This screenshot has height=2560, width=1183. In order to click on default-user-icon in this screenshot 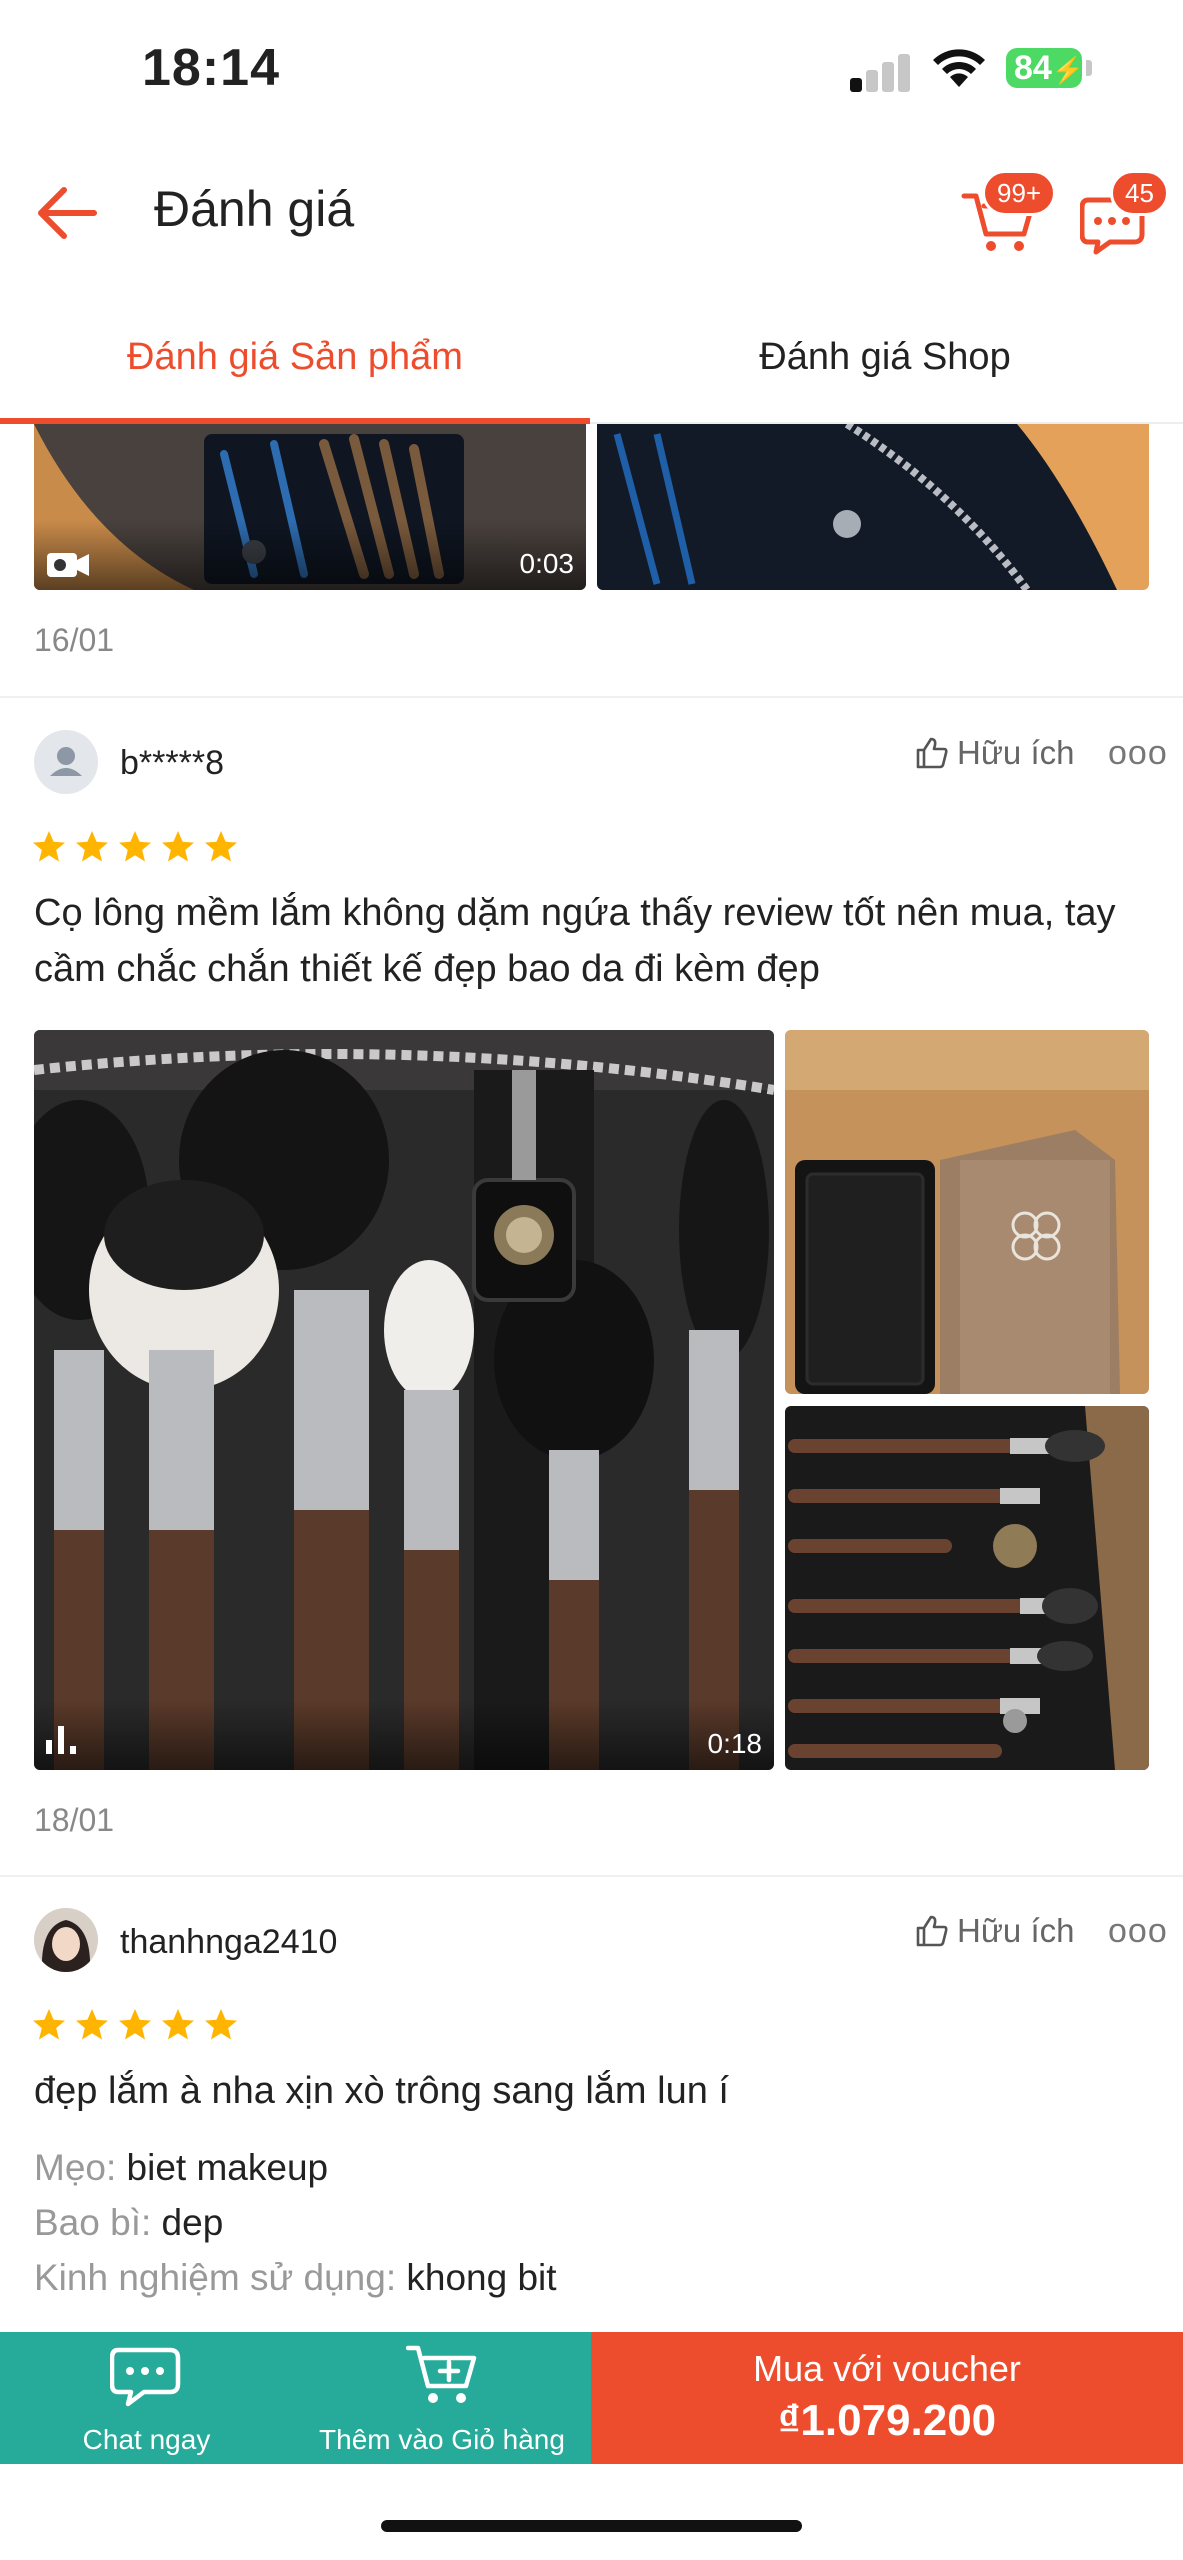, I will do `click(66, 761)`.